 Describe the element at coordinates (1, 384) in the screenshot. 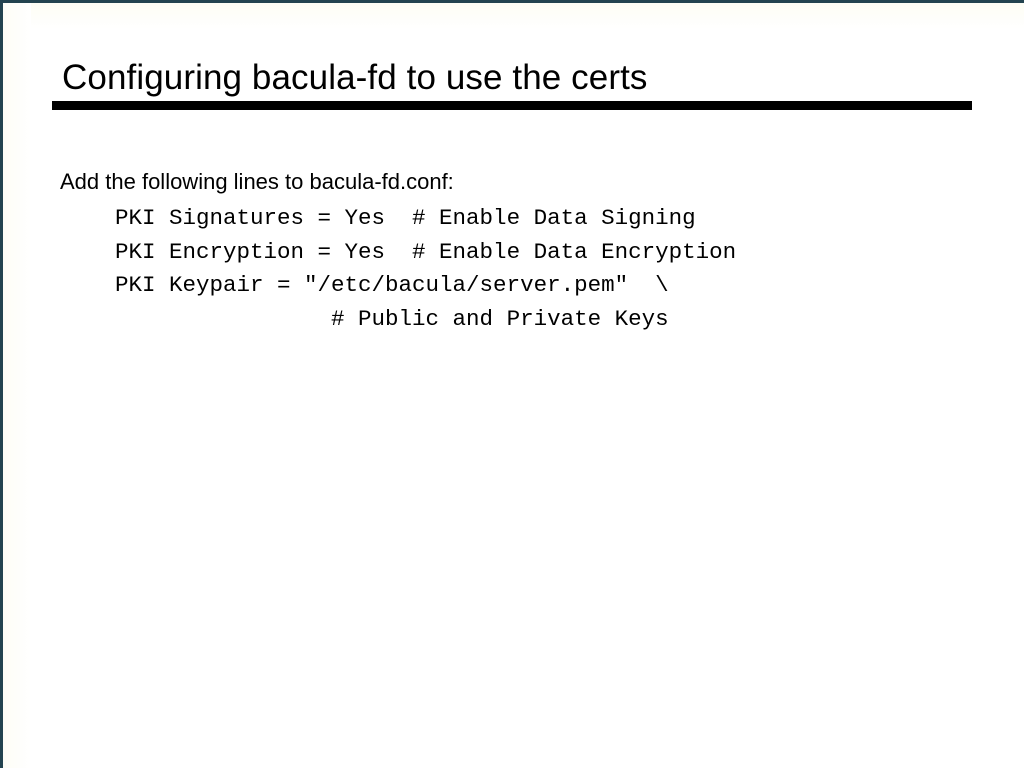

I see `left-edge-rule` at that location.